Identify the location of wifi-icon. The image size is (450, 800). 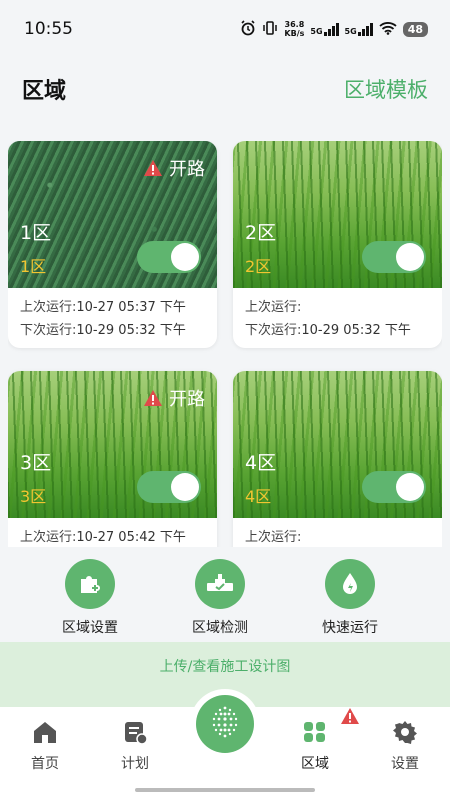
(388, 29).